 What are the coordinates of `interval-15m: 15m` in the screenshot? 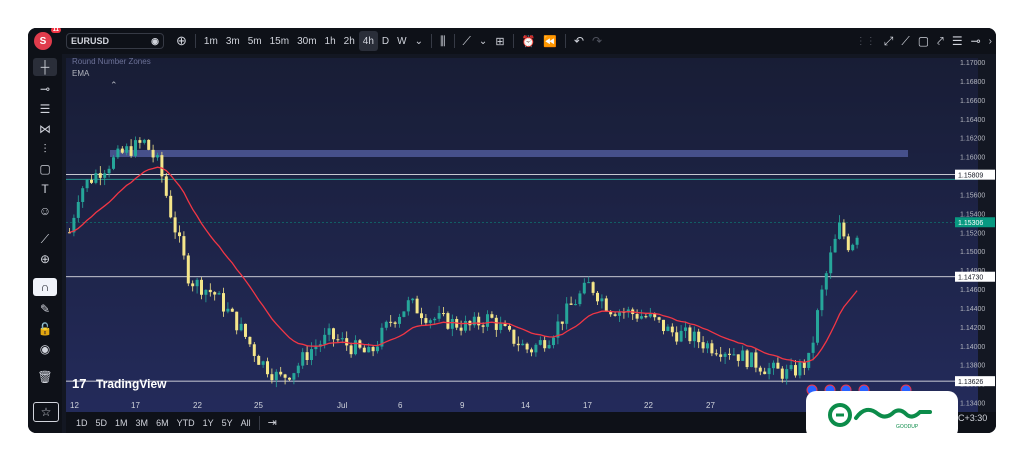 It's located at (279, 41).